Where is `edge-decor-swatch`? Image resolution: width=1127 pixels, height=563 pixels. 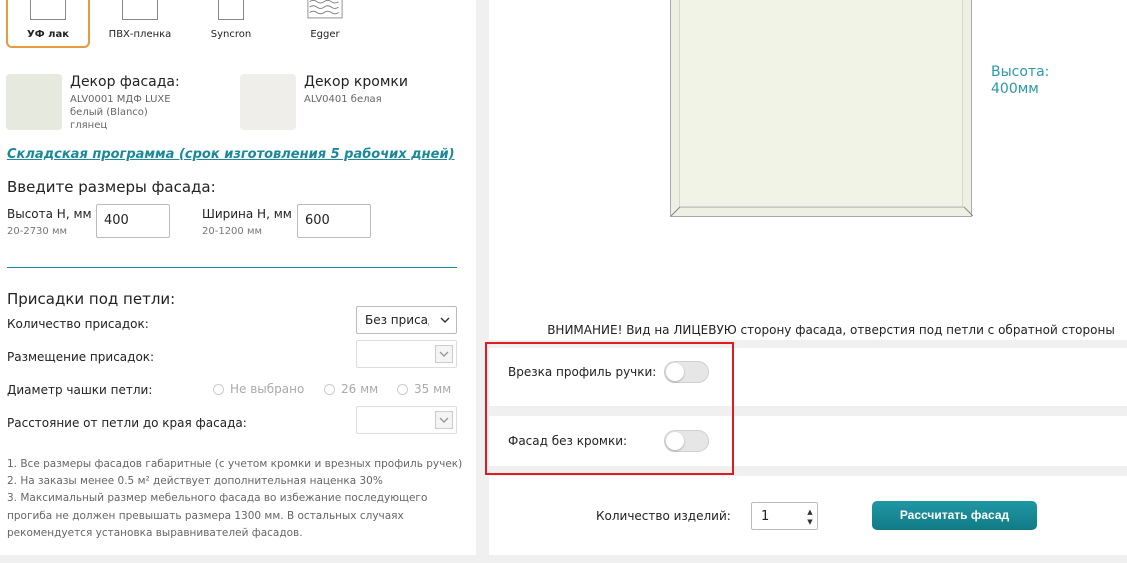
edge-decor-swatch is located at coordinates (268, 102).